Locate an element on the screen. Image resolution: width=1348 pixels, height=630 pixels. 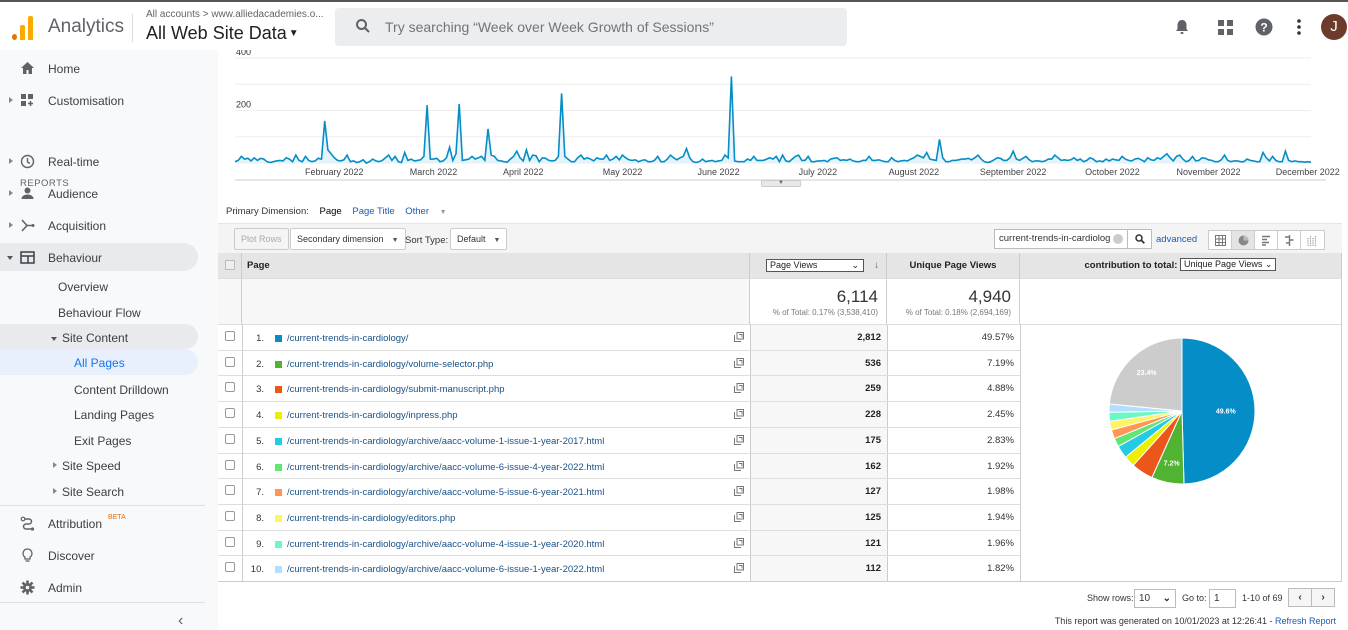
prev-page-button: ‹ is located at coordinates (1300, 597).